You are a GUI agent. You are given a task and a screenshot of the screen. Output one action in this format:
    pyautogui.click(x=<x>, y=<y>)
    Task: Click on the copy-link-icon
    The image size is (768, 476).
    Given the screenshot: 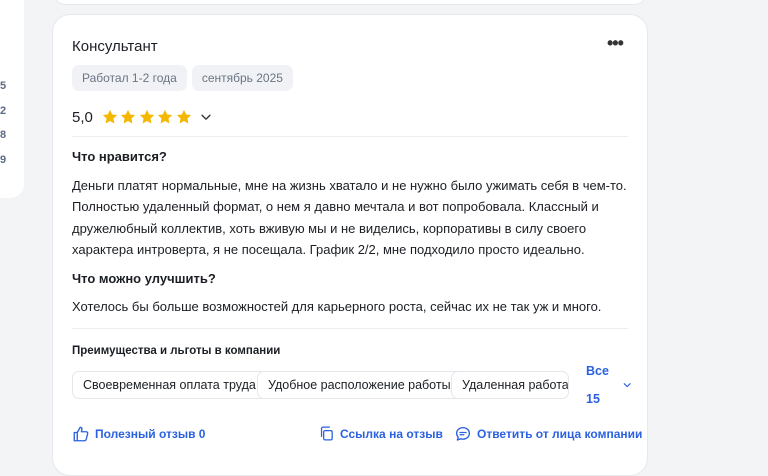 What is the action you would take?
    pyautogui.click(x=326, y=433)
    